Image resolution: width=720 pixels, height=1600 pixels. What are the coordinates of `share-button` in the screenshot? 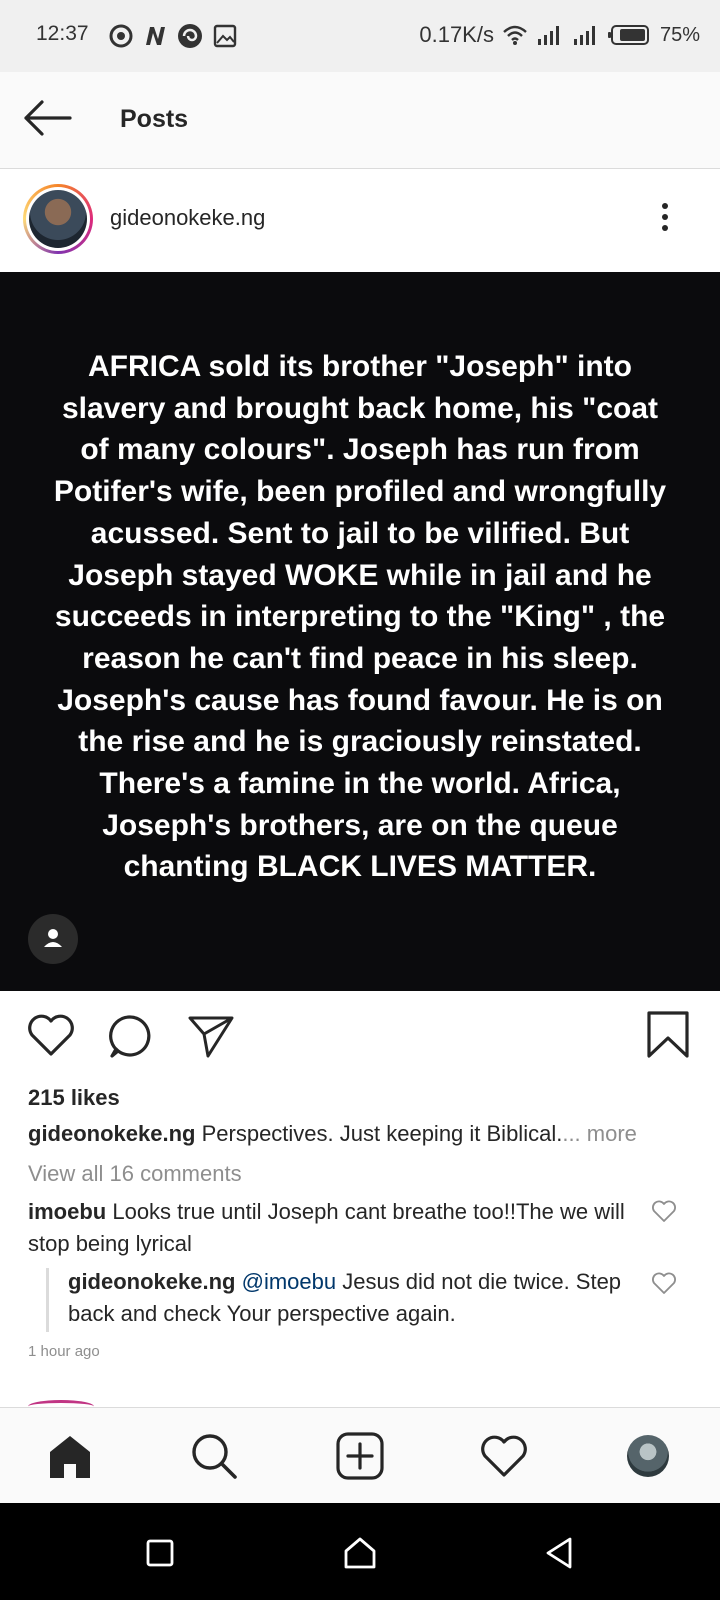 It's located at (211, 1038).